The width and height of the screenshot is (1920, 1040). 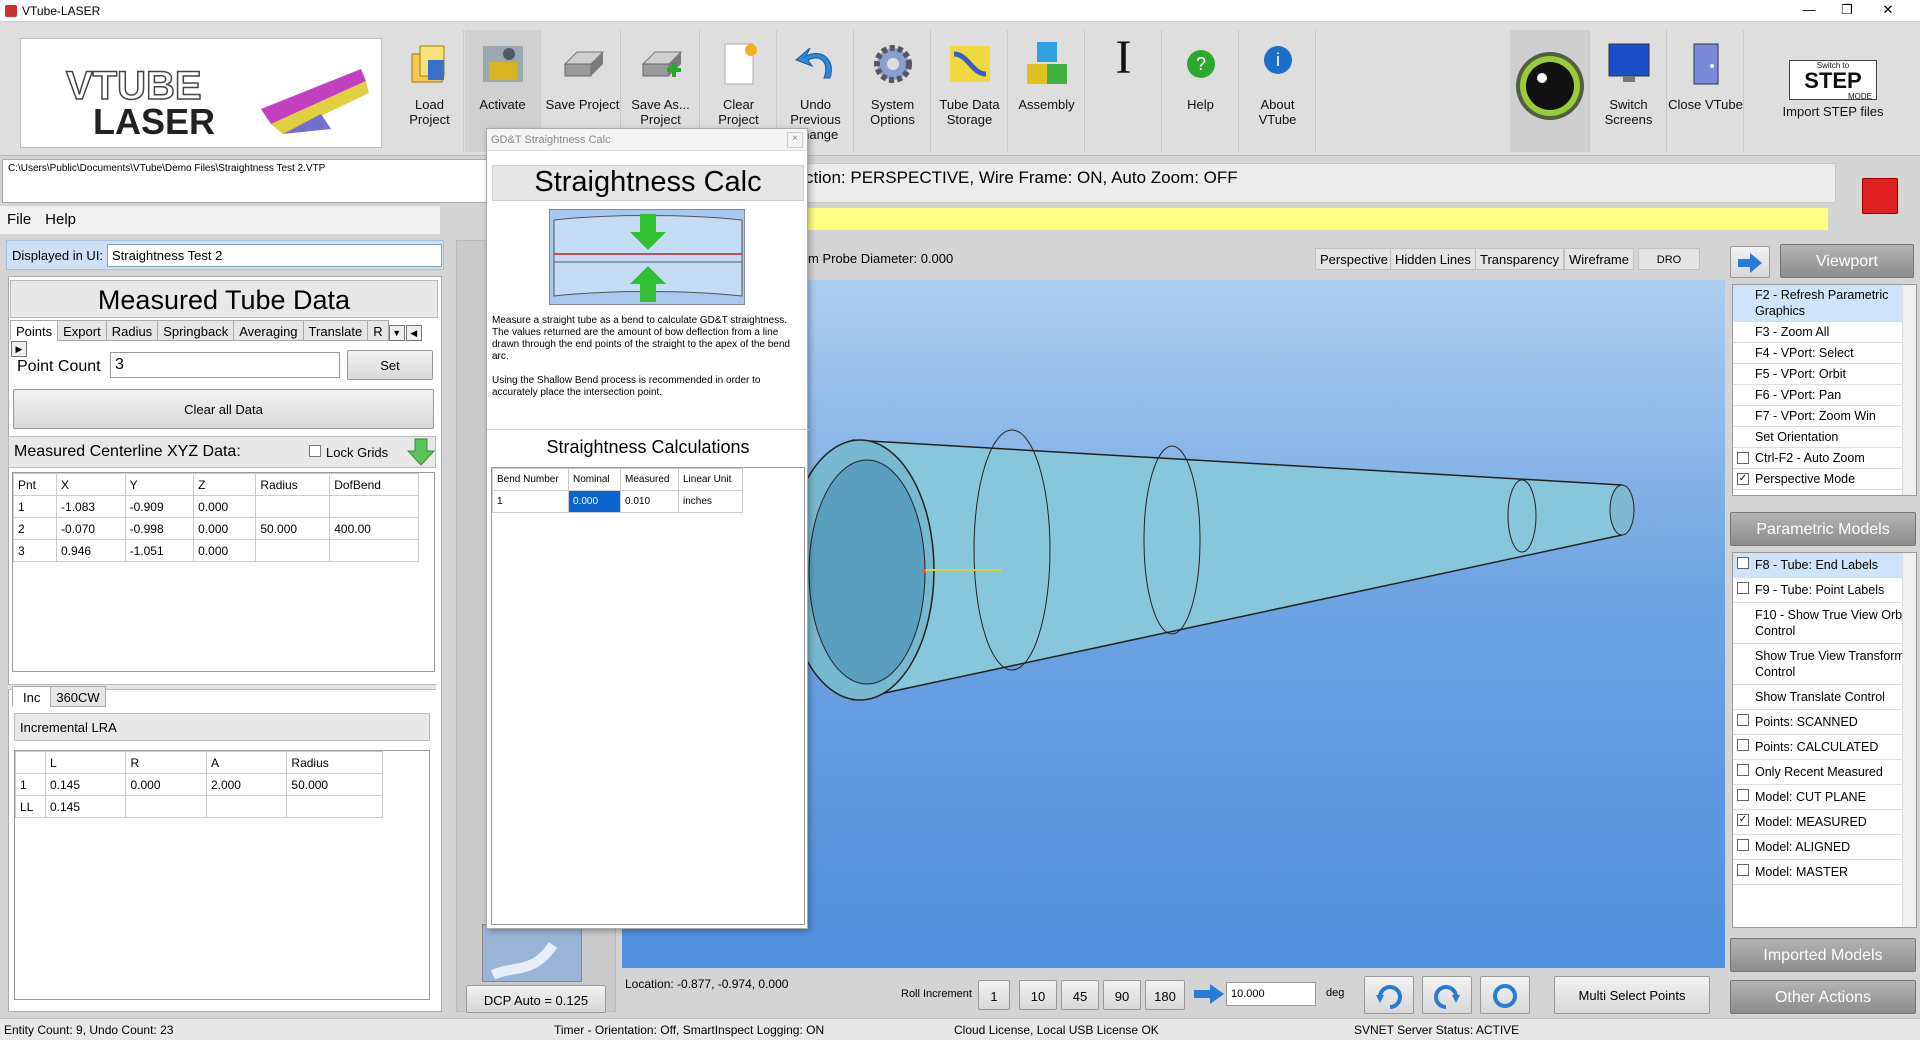 What do you see at coordinates (19, 349) in the screenshot?
I see `tab-right-icon: ▶` at bounding box center [19, 349].